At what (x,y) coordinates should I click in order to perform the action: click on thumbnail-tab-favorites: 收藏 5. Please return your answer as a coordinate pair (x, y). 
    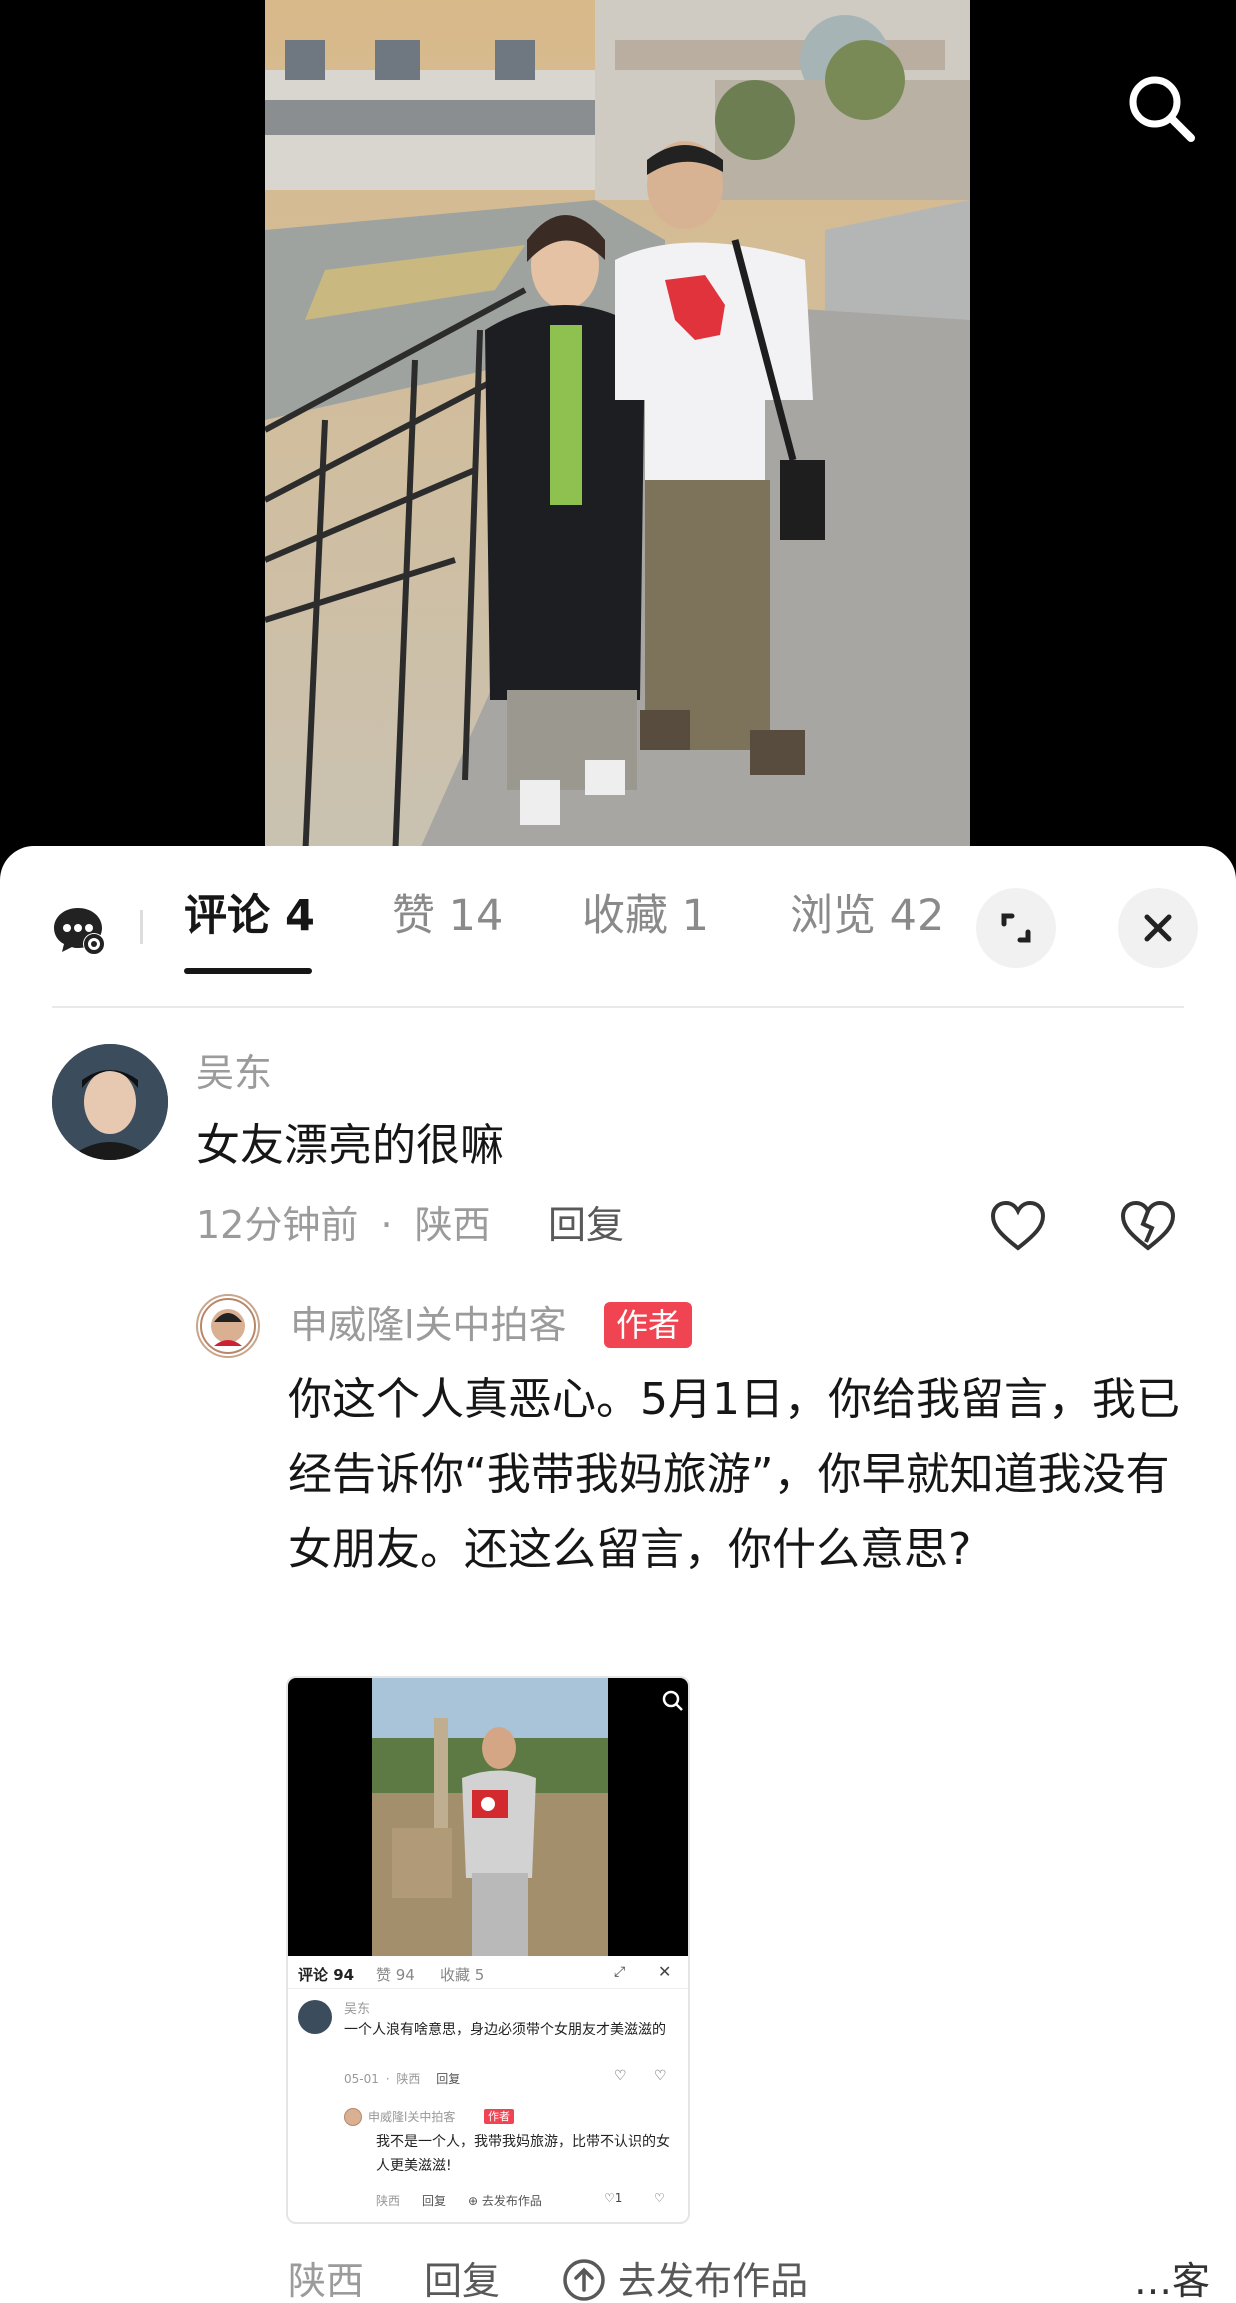
    Looking at the image, I should click on (462, 1975).